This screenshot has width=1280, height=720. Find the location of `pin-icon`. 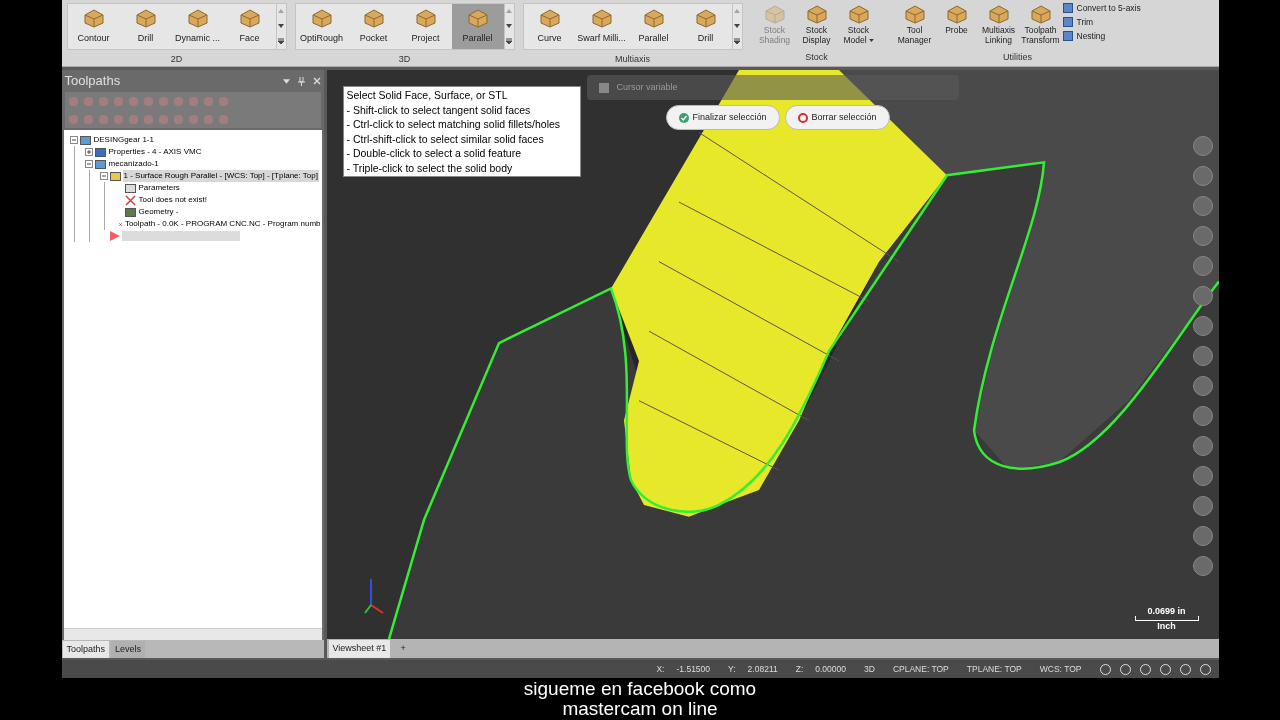

pin-icon is located at coordinates (301, 81).